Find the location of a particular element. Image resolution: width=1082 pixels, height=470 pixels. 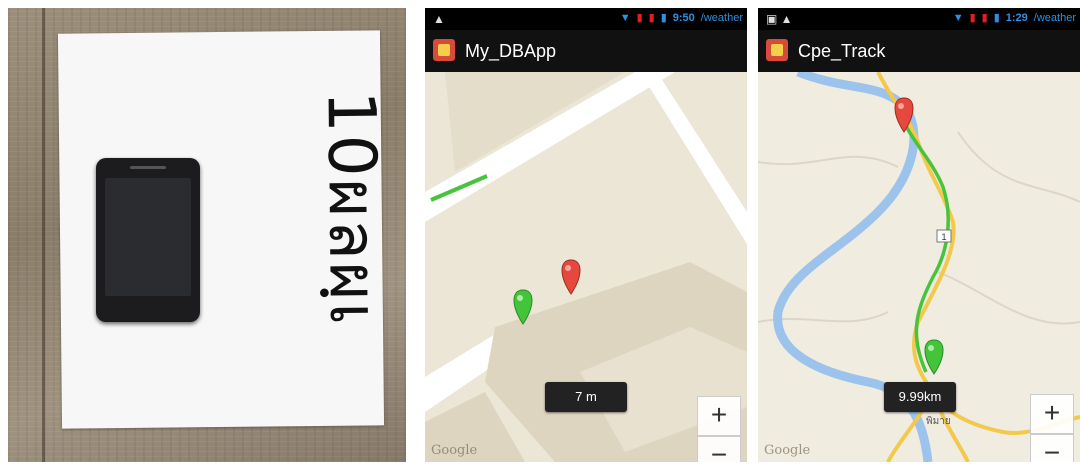

warning-icon: ▲ is located at coordinates (439, 19).